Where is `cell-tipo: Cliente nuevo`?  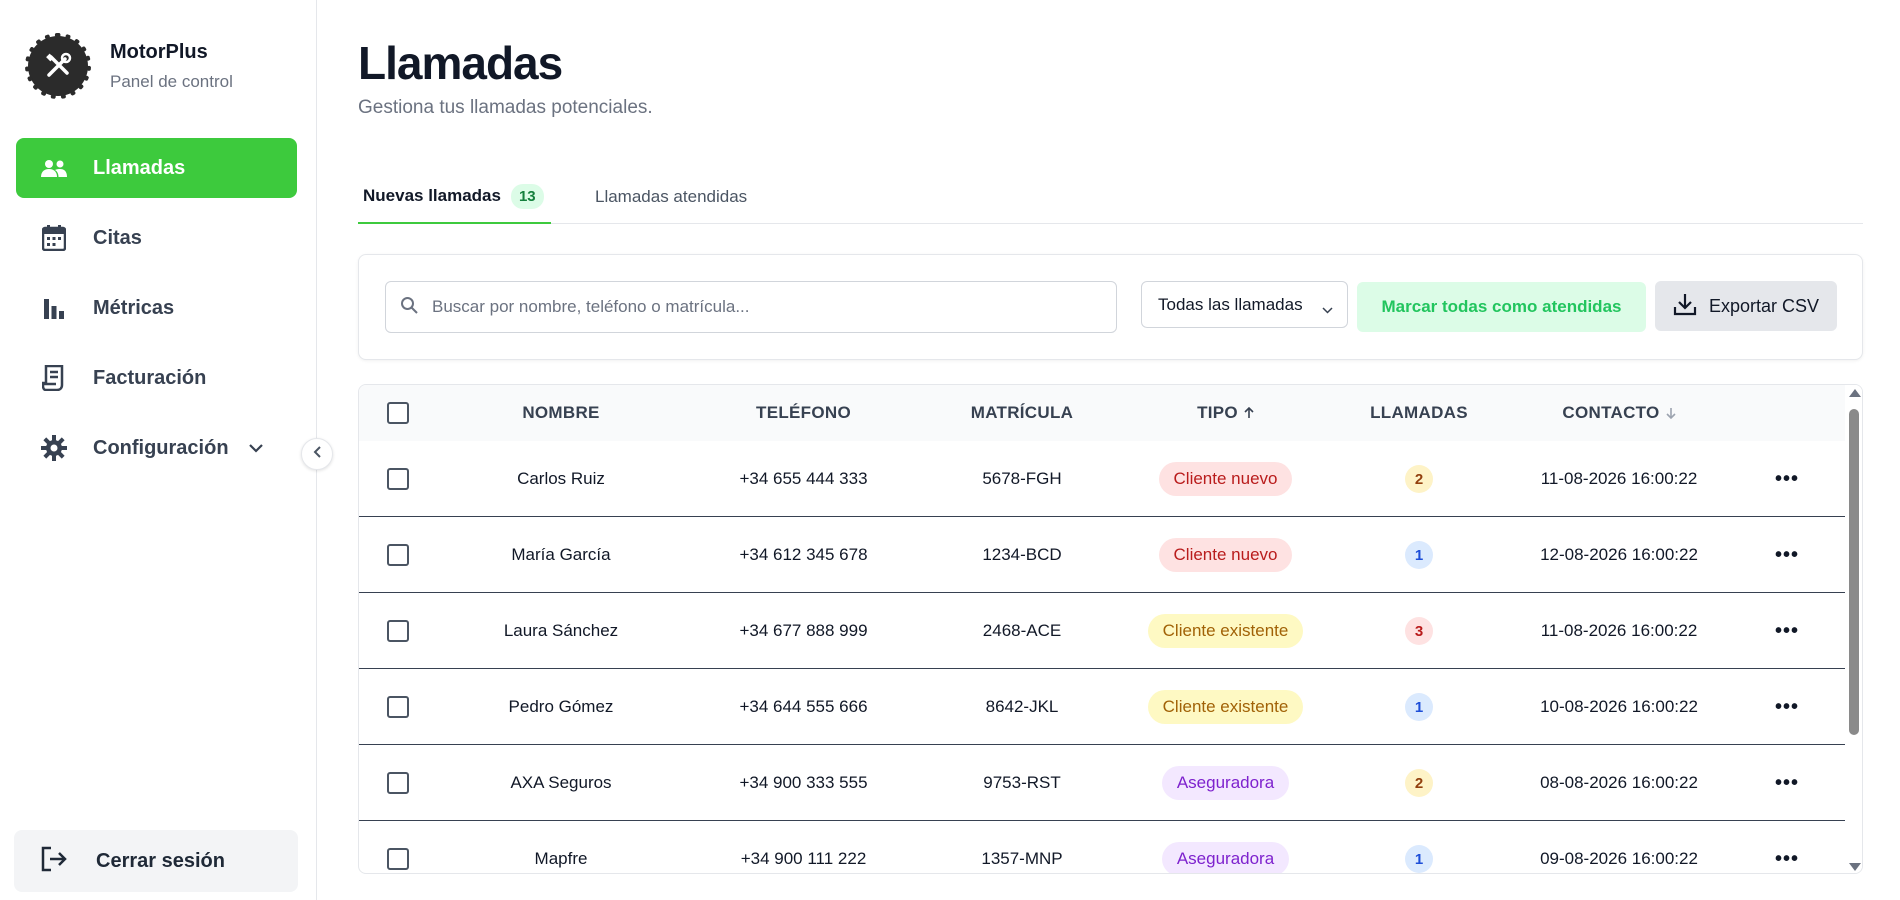 cell-tipo: Cliente nuevo is located at coordinates (1225, 479).